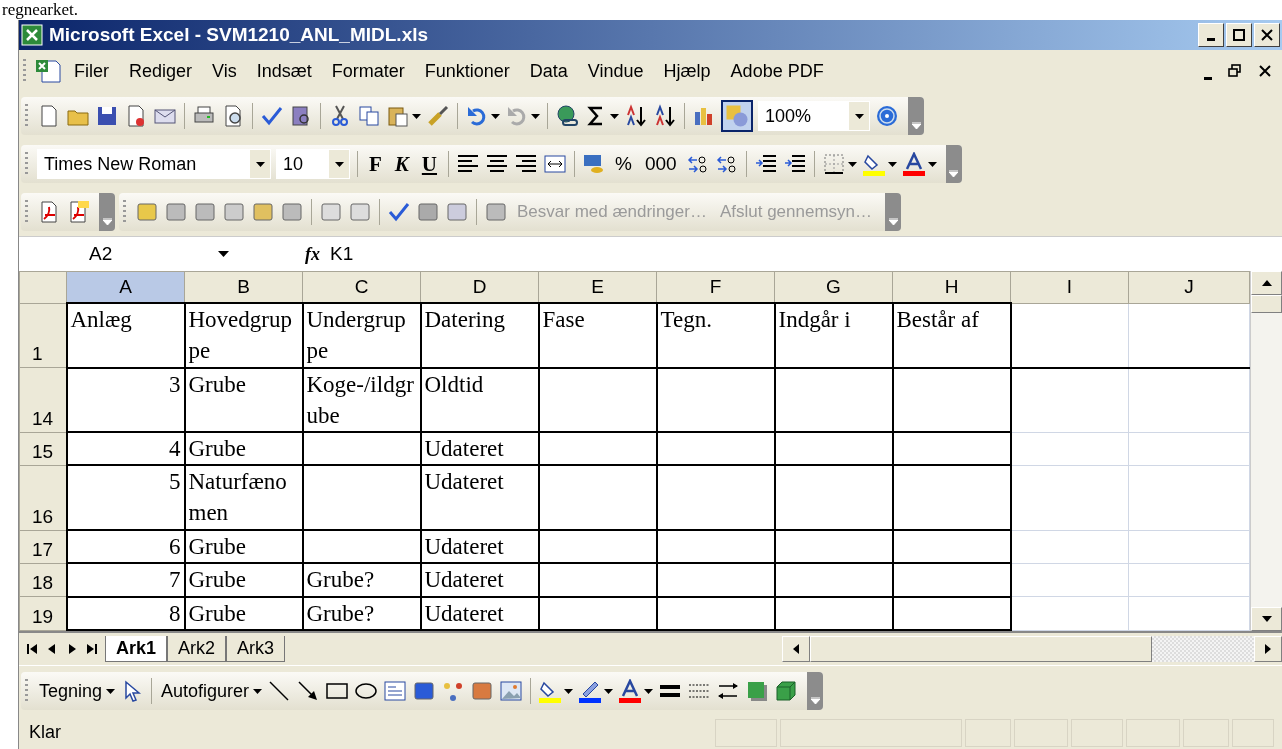 The image size is (1282, 749). What do you see at coordinates (594, 164) in the screenshot?
I see `currency-icon` at bounding box center [594, 164].